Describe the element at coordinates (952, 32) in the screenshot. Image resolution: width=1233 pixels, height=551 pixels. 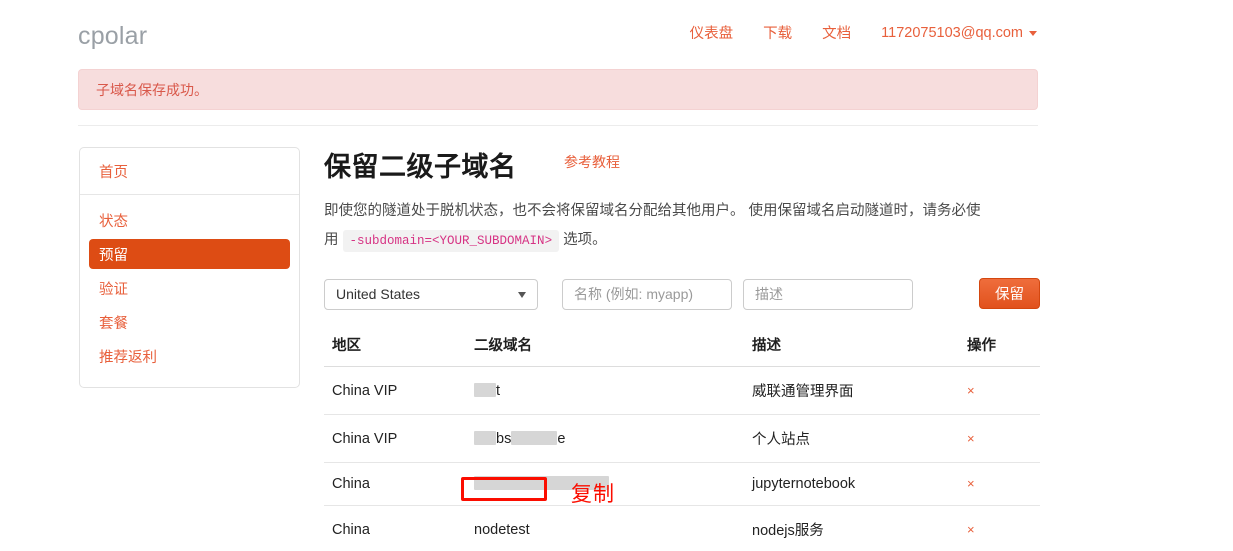
I see `user-email-label: 1172075103@qq.com` at that location.